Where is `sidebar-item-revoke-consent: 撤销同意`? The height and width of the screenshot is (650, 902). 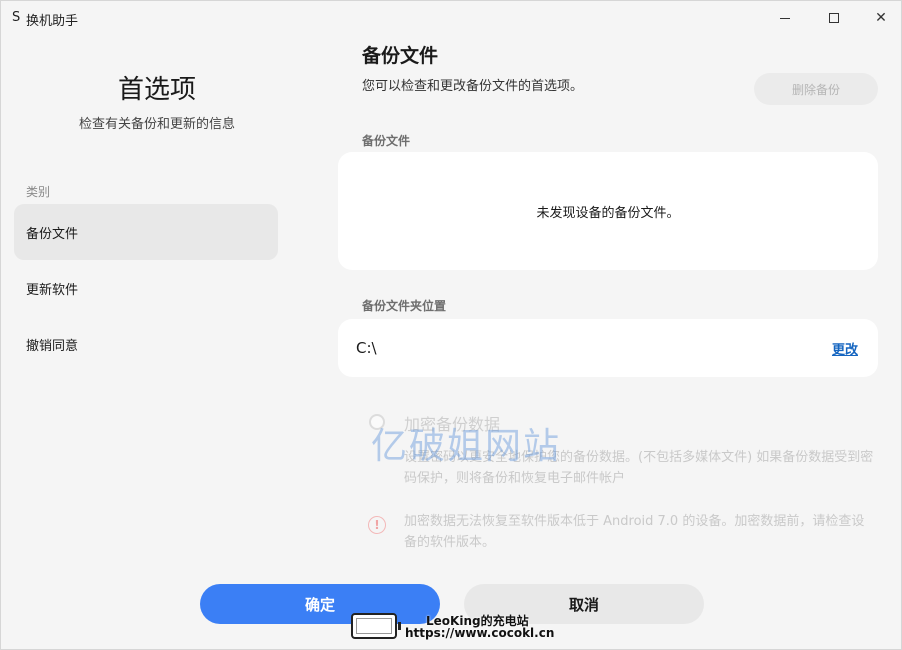
sidebar-item-revoke-consent: 撤销同意 is located at coordinates (146, 344).